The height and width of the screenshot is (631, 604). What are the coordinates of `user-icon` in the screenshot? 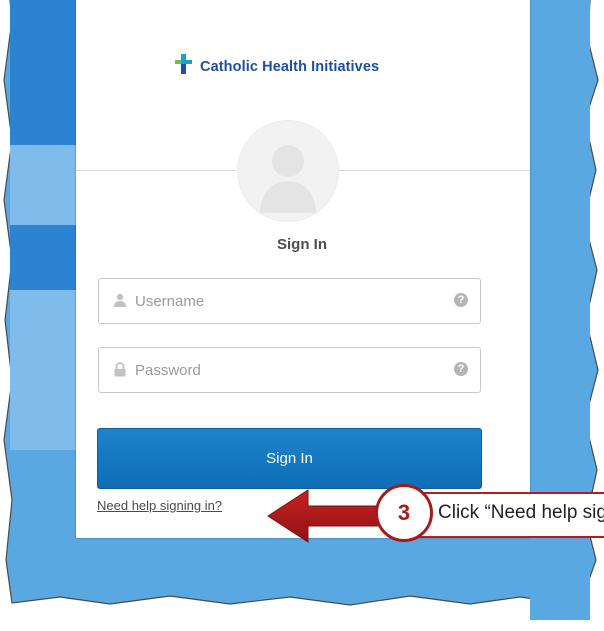 It's located at (120, 303).